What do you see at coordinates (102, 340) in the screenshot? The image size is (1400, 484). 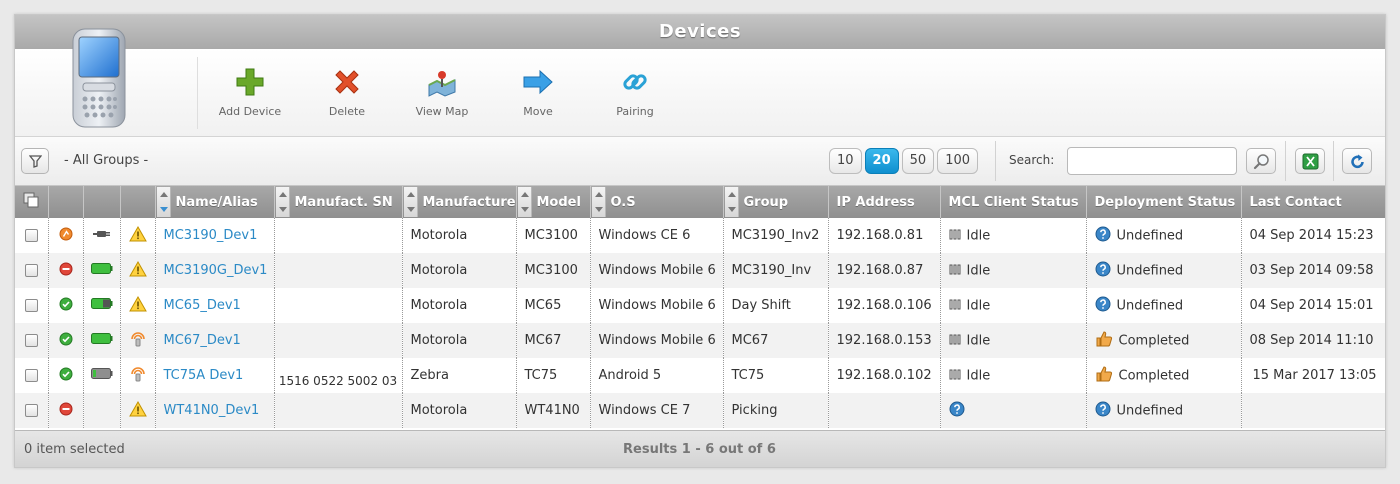 I see `power-cell` at bounding box center [102, 340].